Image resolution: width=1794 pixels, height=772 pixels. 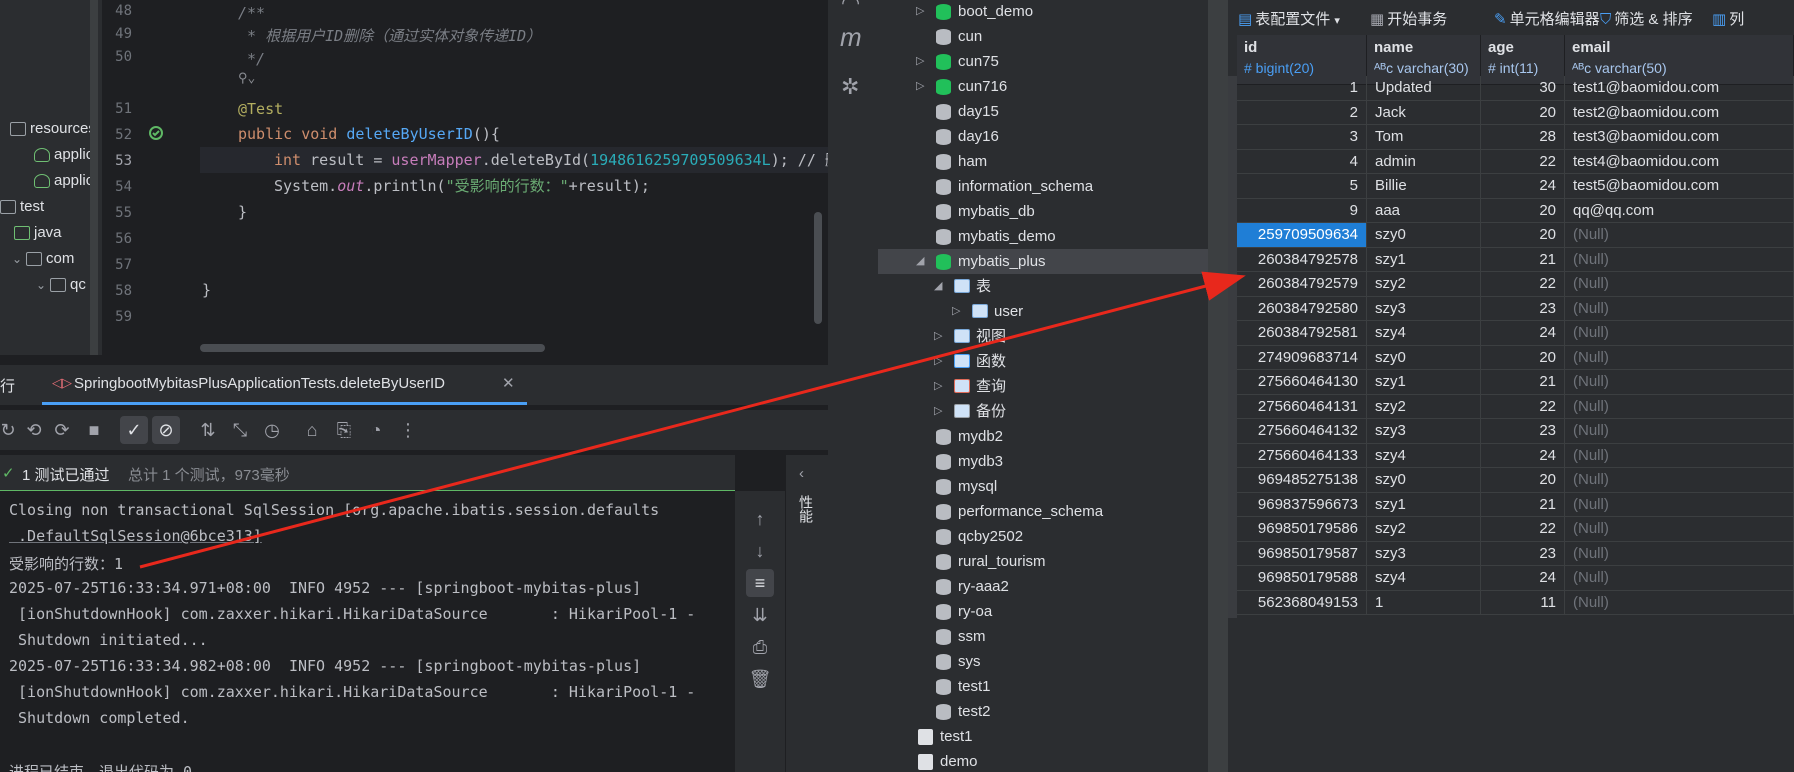 What do you see at coordinates (1302, 455) in the screenshot?
I see `table-cell-id: 275660464133` at bounding box center [1302, 455].